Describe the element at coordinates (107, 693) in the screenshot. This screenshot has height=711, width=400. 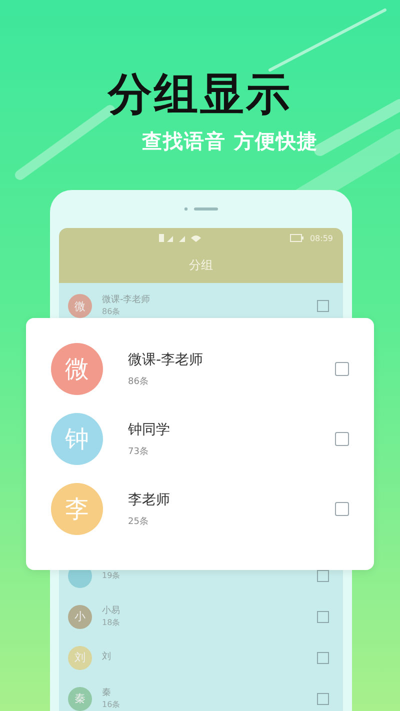
I see `contact-name: 秦` at that location.